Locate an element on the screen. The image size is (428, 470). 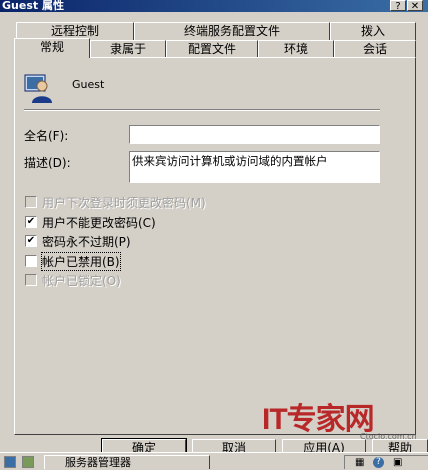
must-change-password-checkbox is located at coordinates (31, 202).